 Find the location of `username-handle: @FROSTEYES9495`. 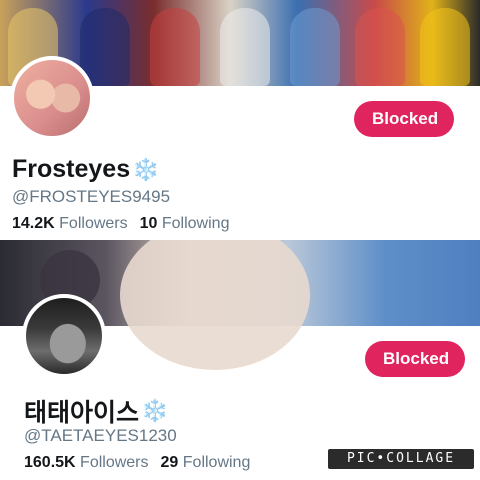

username-handle: @FROSTEYES9495 is located at coordinates (91, 196).